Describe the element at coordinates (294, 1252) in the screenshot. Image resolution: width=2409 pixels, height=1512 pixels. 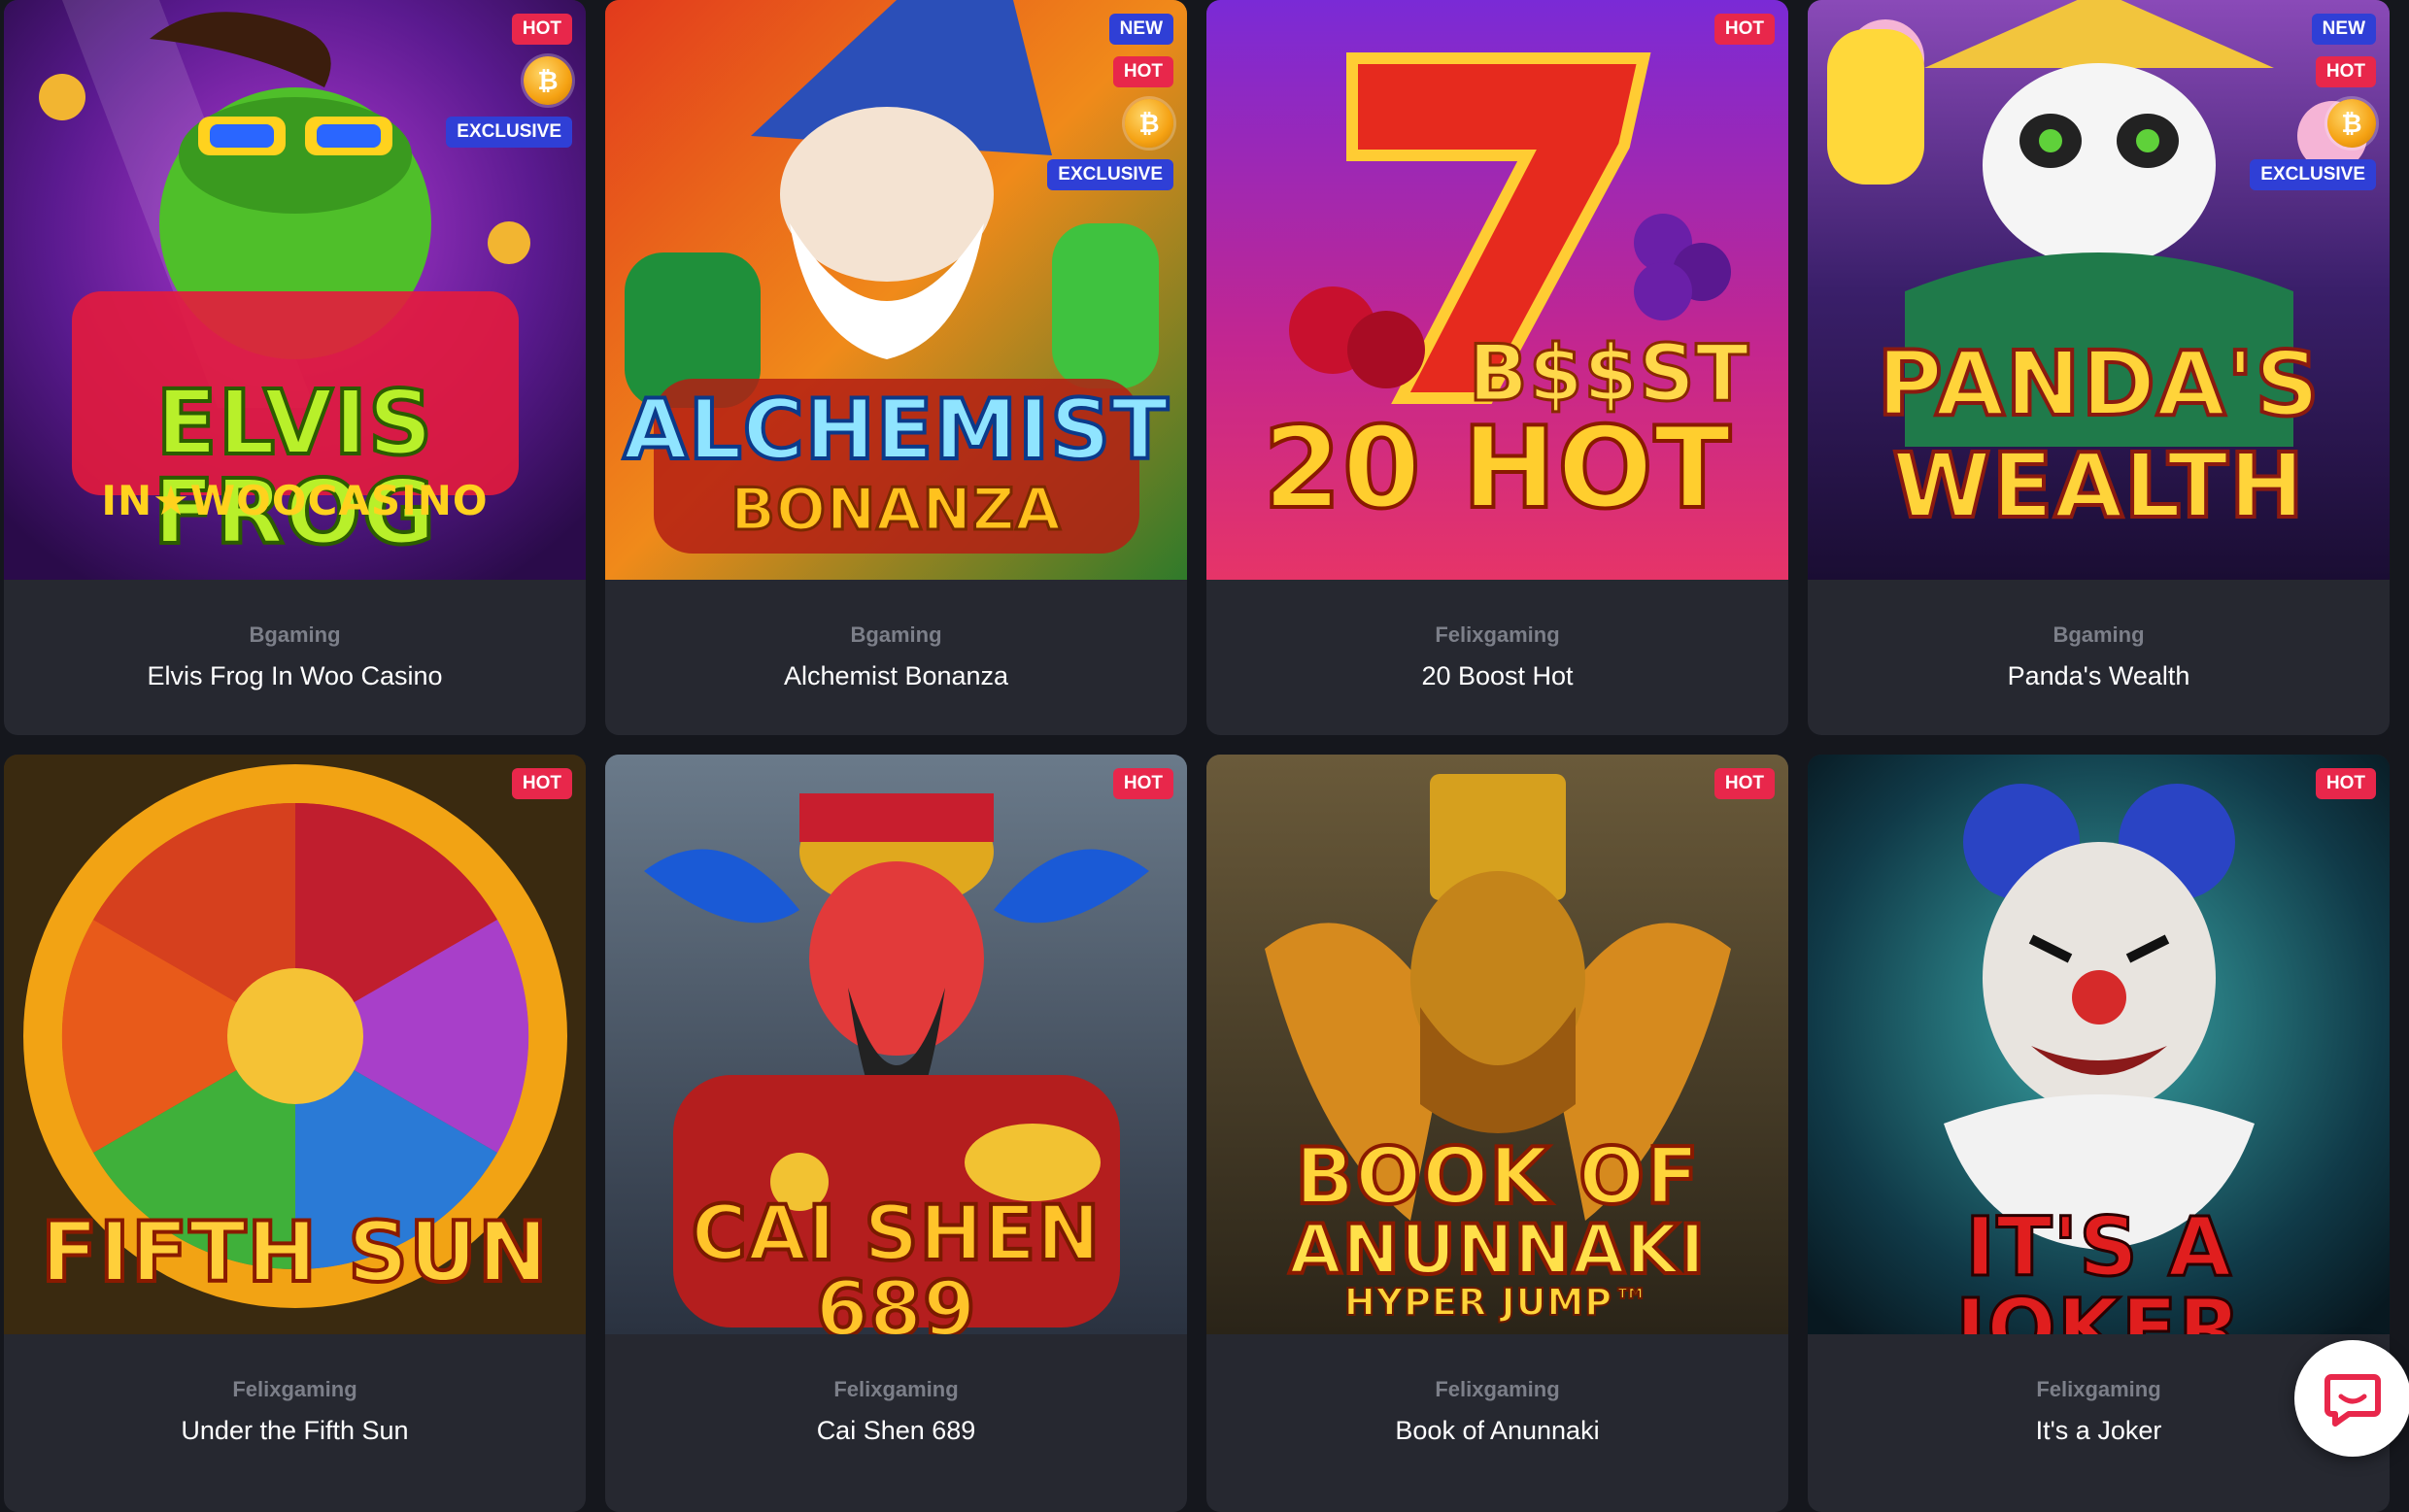
I see `game-logo-line1: FIFTH SUN` at that location.